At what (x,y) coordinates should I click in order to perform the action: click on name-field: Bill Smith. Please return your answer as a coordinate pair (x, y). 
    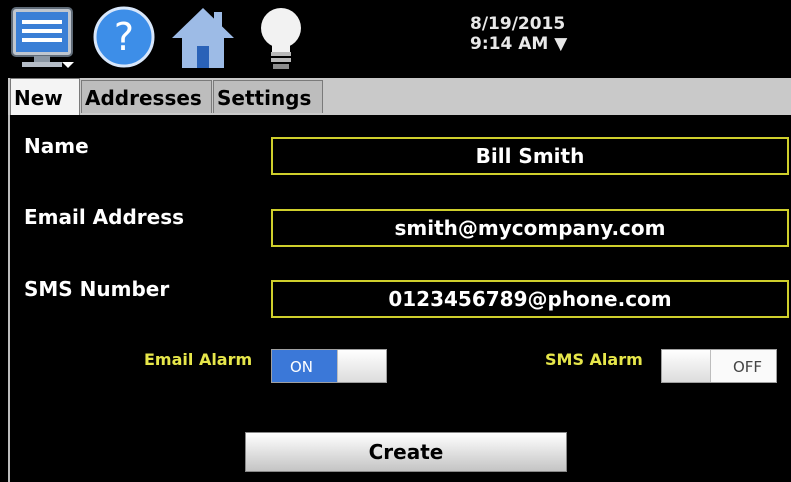
    Looking at the image, I should click on (530, 156).